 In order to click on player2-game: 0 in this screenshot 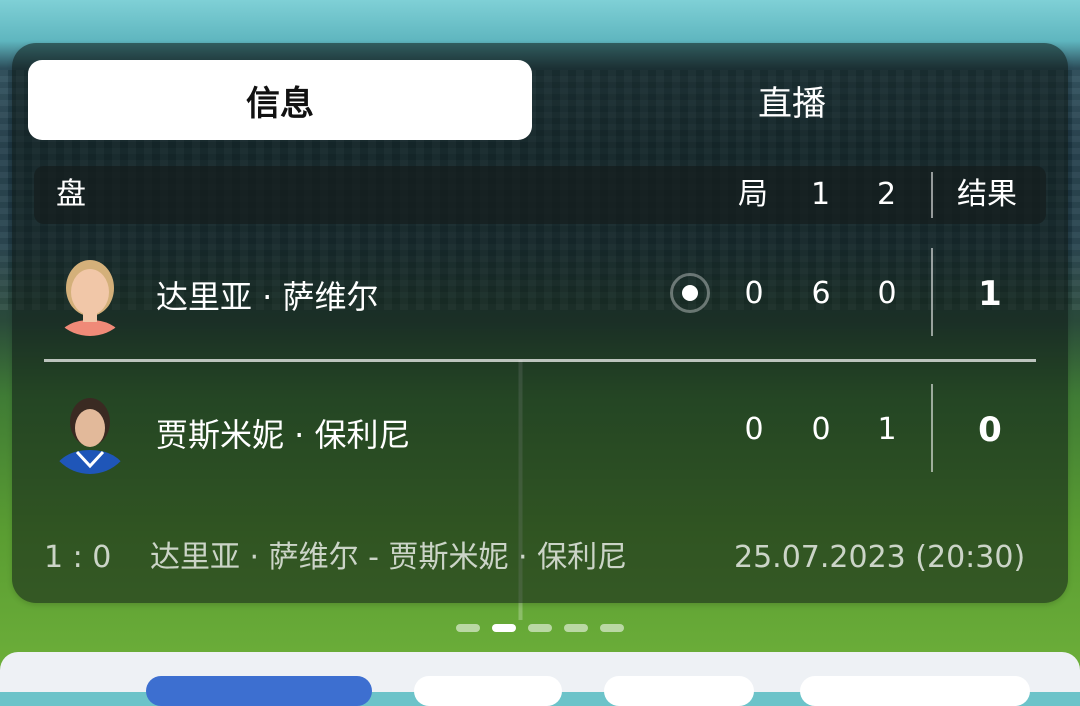, I will do `click(754, 429)`.